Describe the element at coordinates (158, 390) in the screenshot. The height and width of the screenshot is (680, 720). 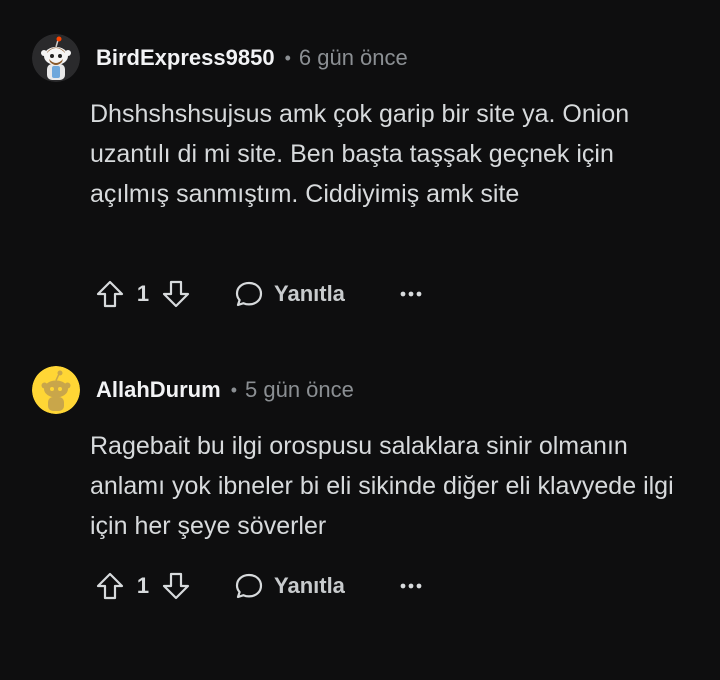
I see `username: AllahDurum` at that location.